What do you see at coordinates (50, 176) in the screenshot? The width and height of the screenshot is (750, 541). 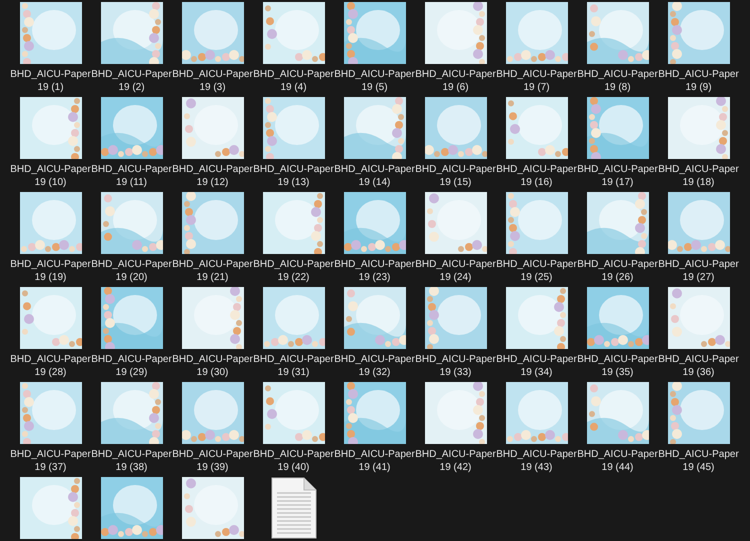 I see `file-name: BHD_AICU-Paper 19 (10)` at bounding box center [50, 176].